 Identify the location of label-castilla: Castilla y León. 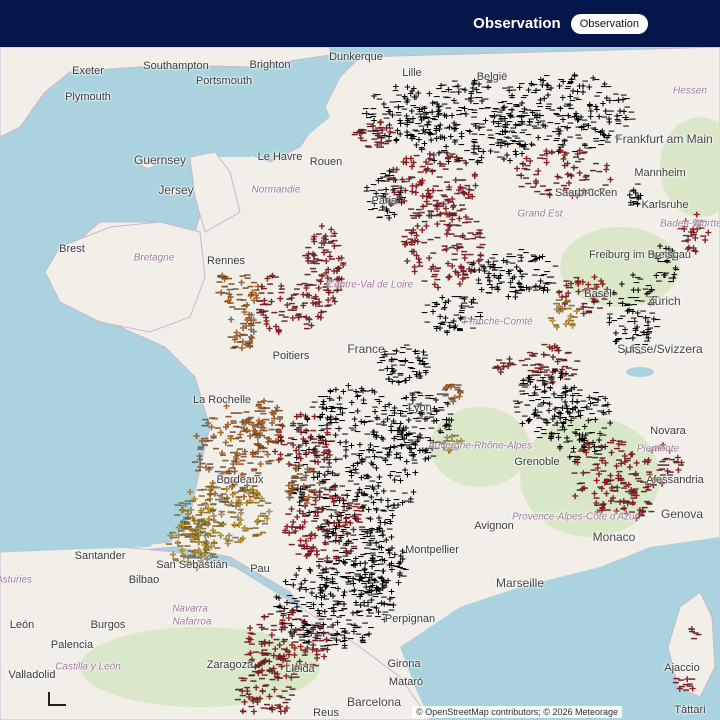
(88, 667).